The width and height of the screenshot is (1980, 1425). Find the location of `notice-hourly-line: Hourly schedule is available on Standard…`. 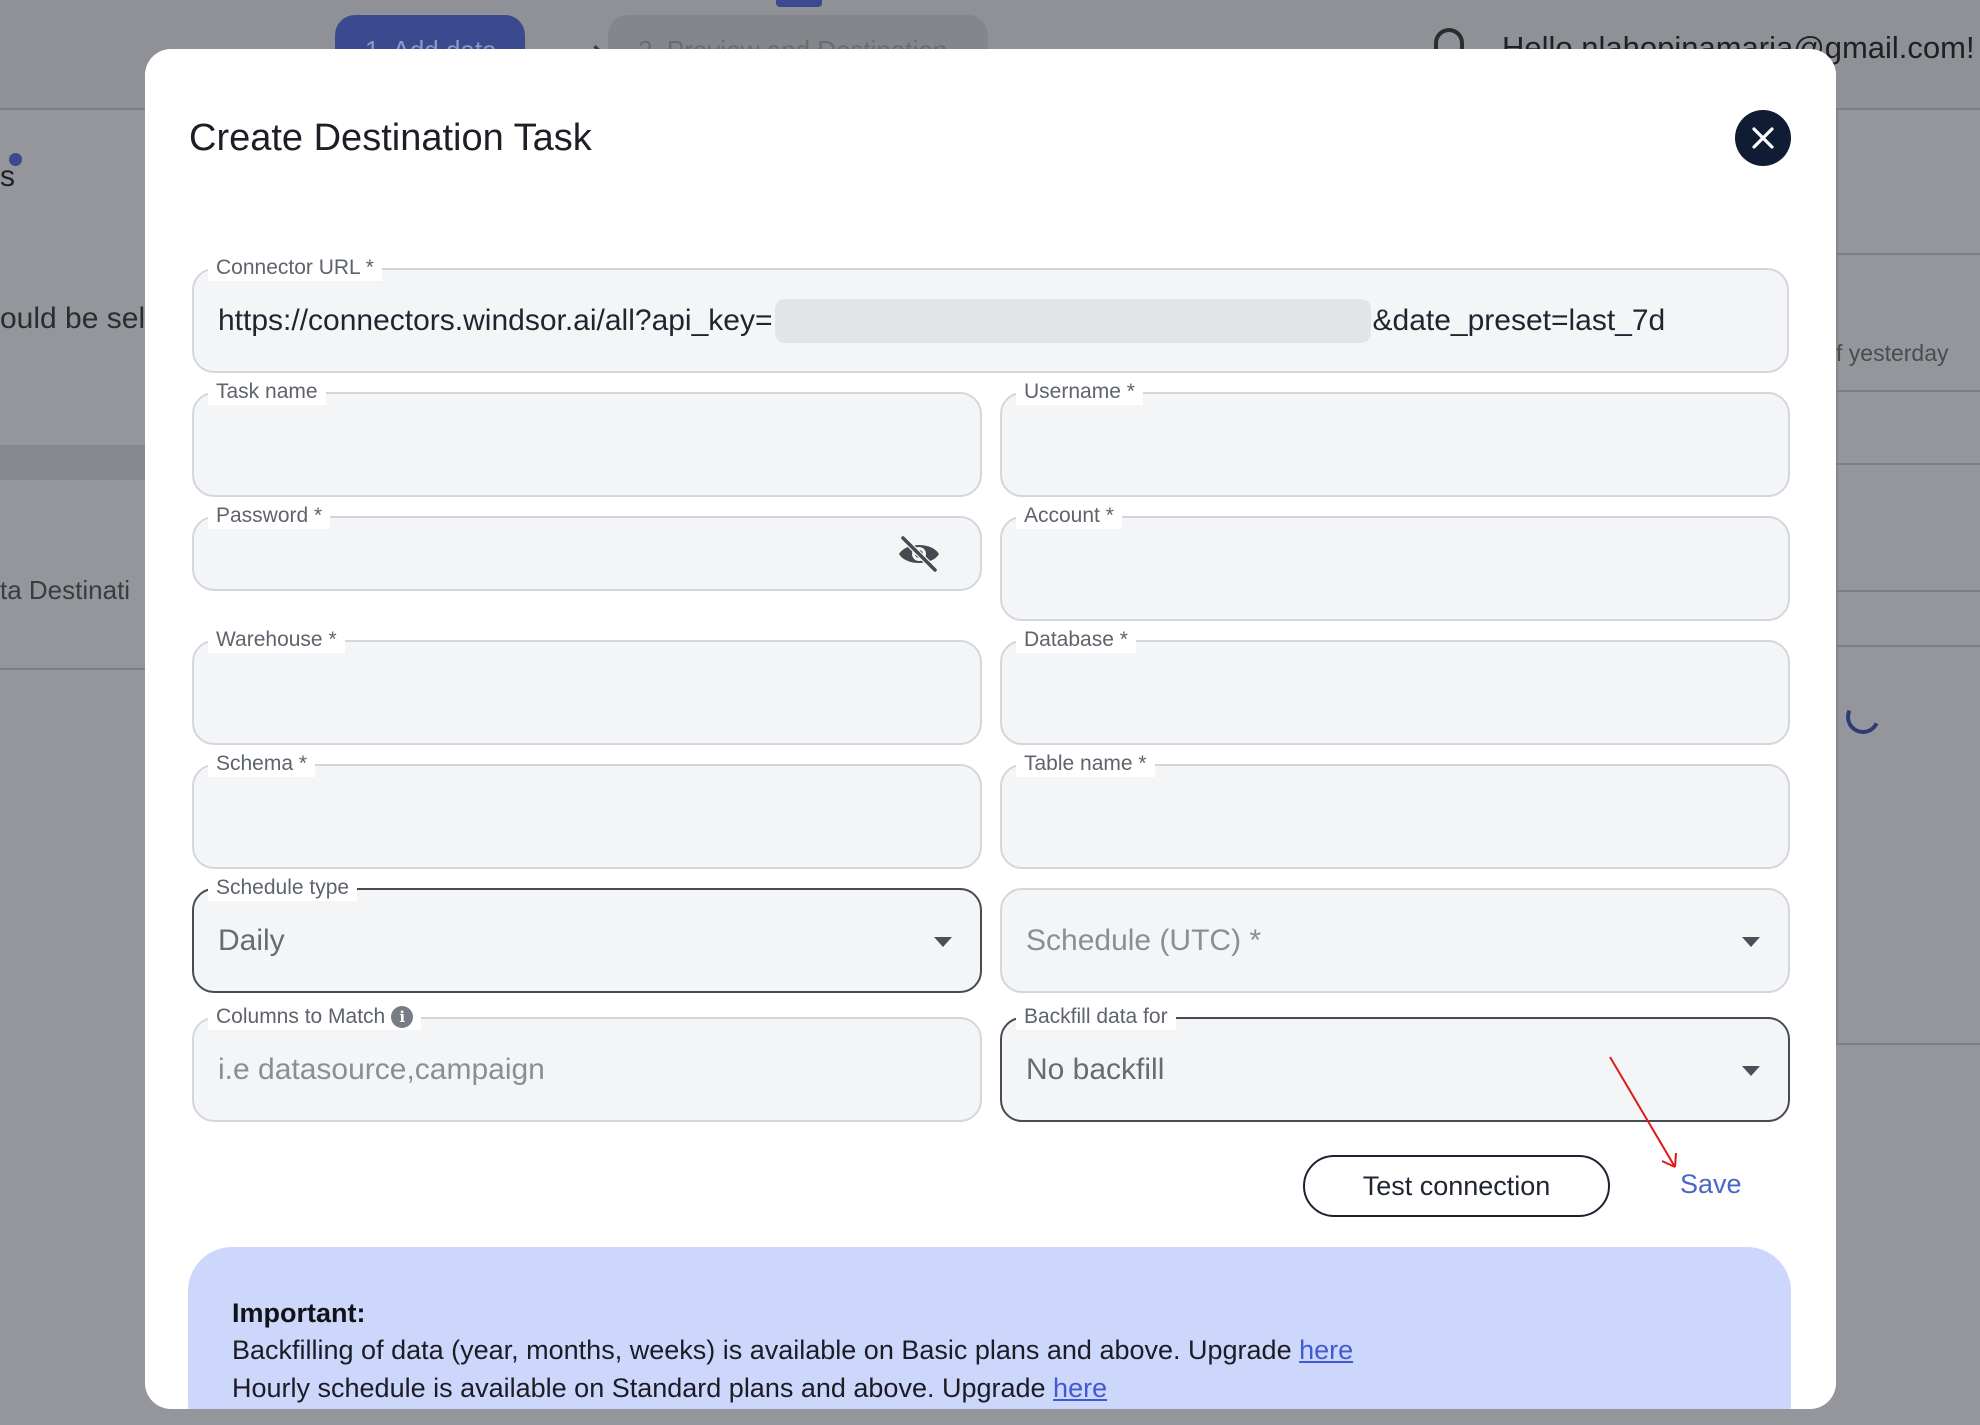

notice-hourly-line: Hourly schedule is available on Standard… is located at coordinates (989, 1388).